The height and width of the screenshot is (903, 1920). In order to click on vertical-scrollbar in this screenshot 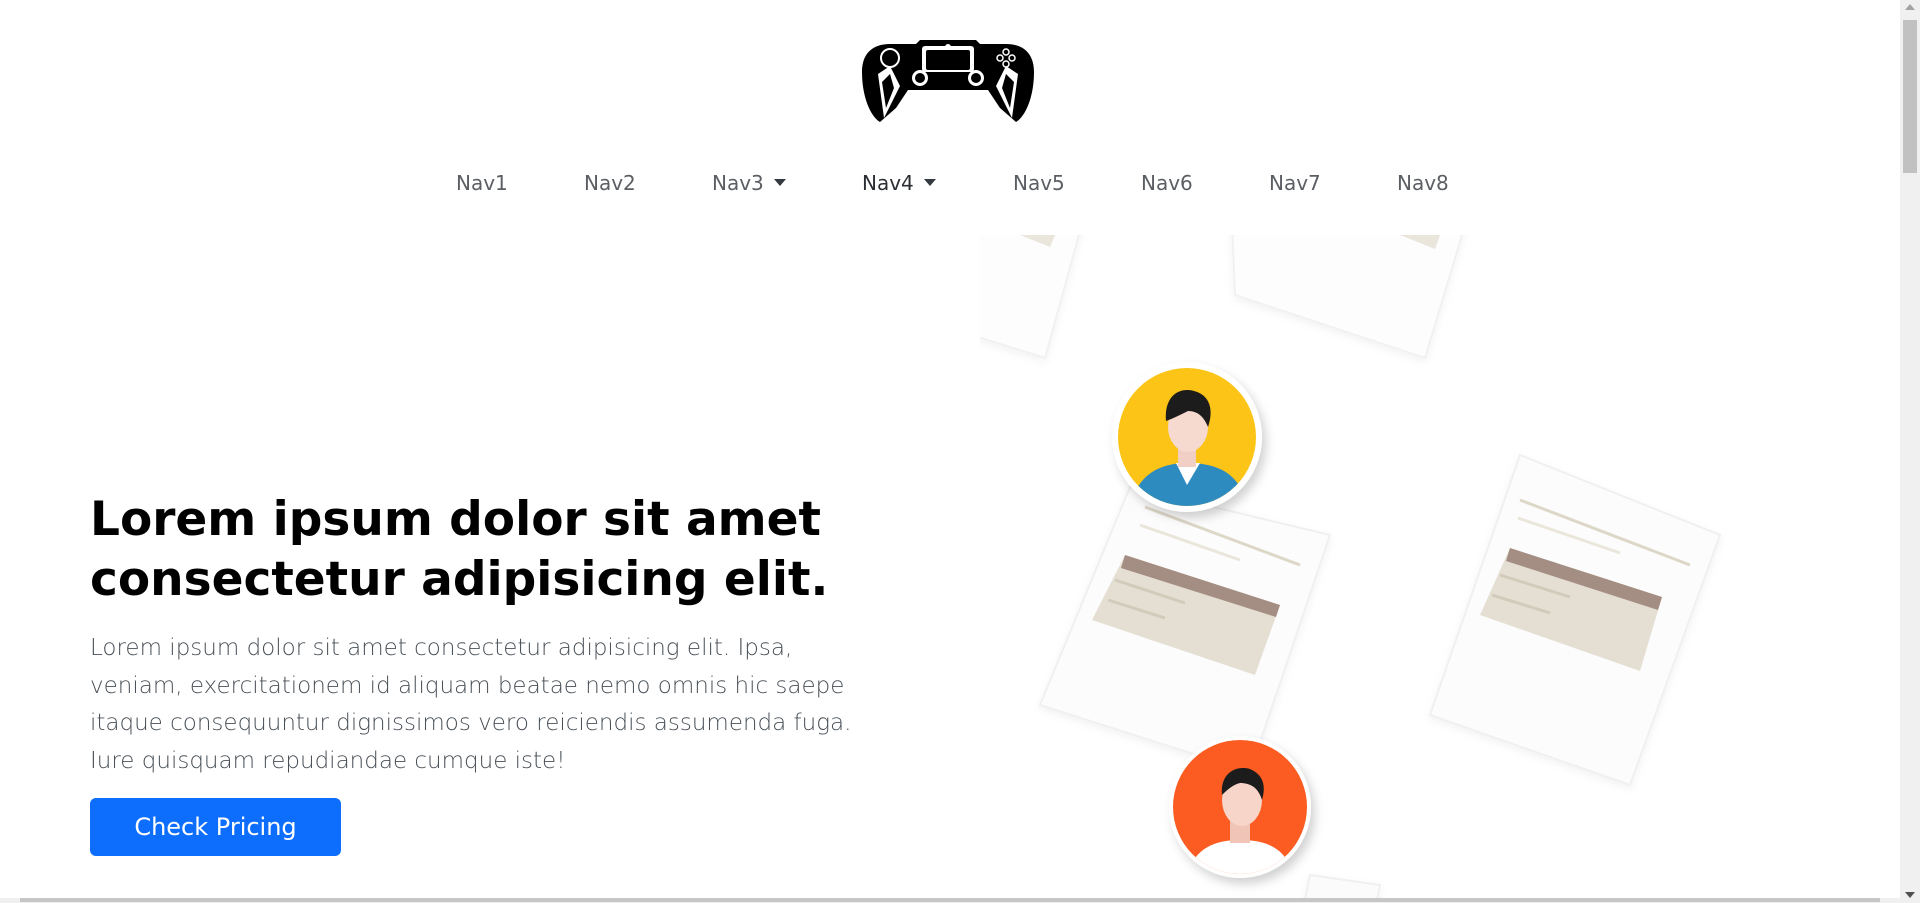, I will do `click(1910, 451)`.